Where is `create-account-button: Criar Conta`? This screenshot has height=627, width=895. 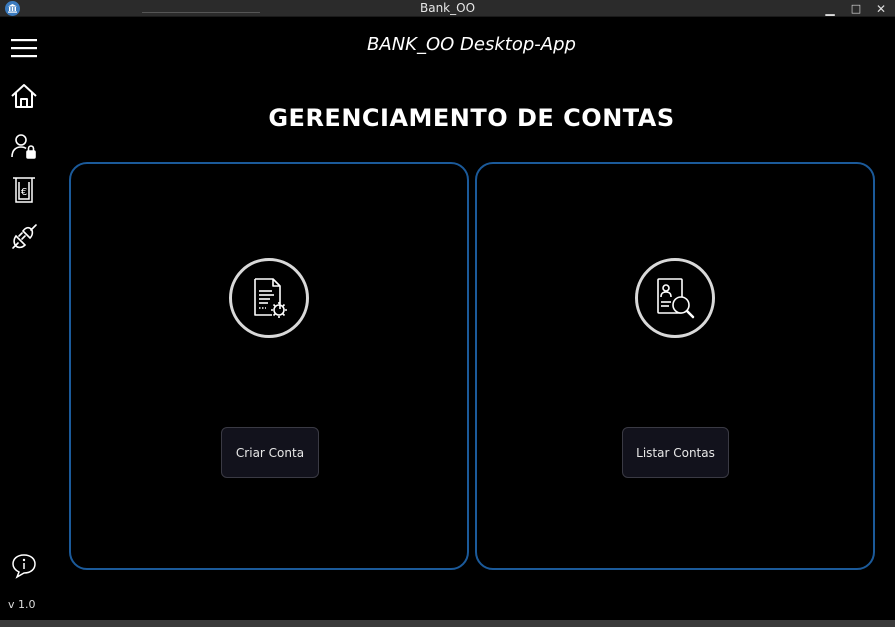 create-account-button: Criar Conta is located at coordinates (270, 452).